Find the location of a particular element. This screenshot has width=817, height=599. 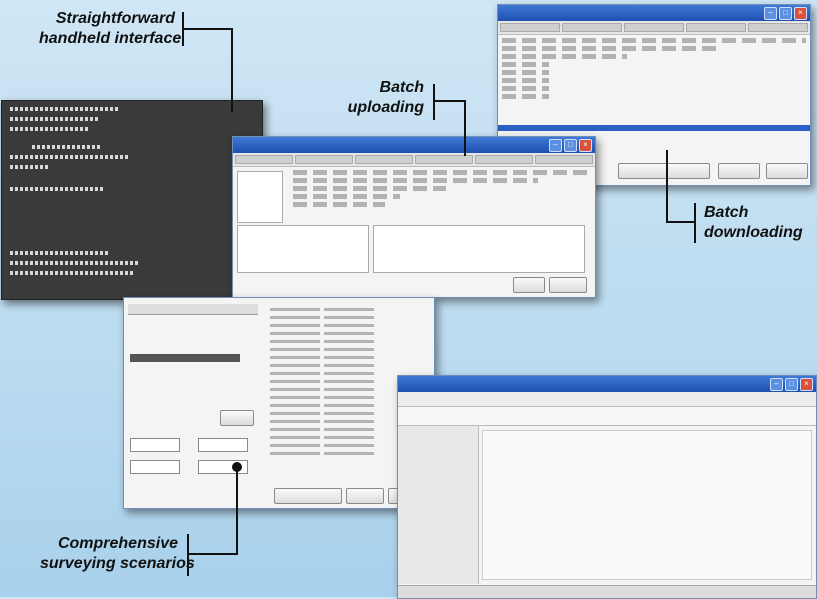

download-window-titlebar: – □ × is located at coordinates (654, 13).